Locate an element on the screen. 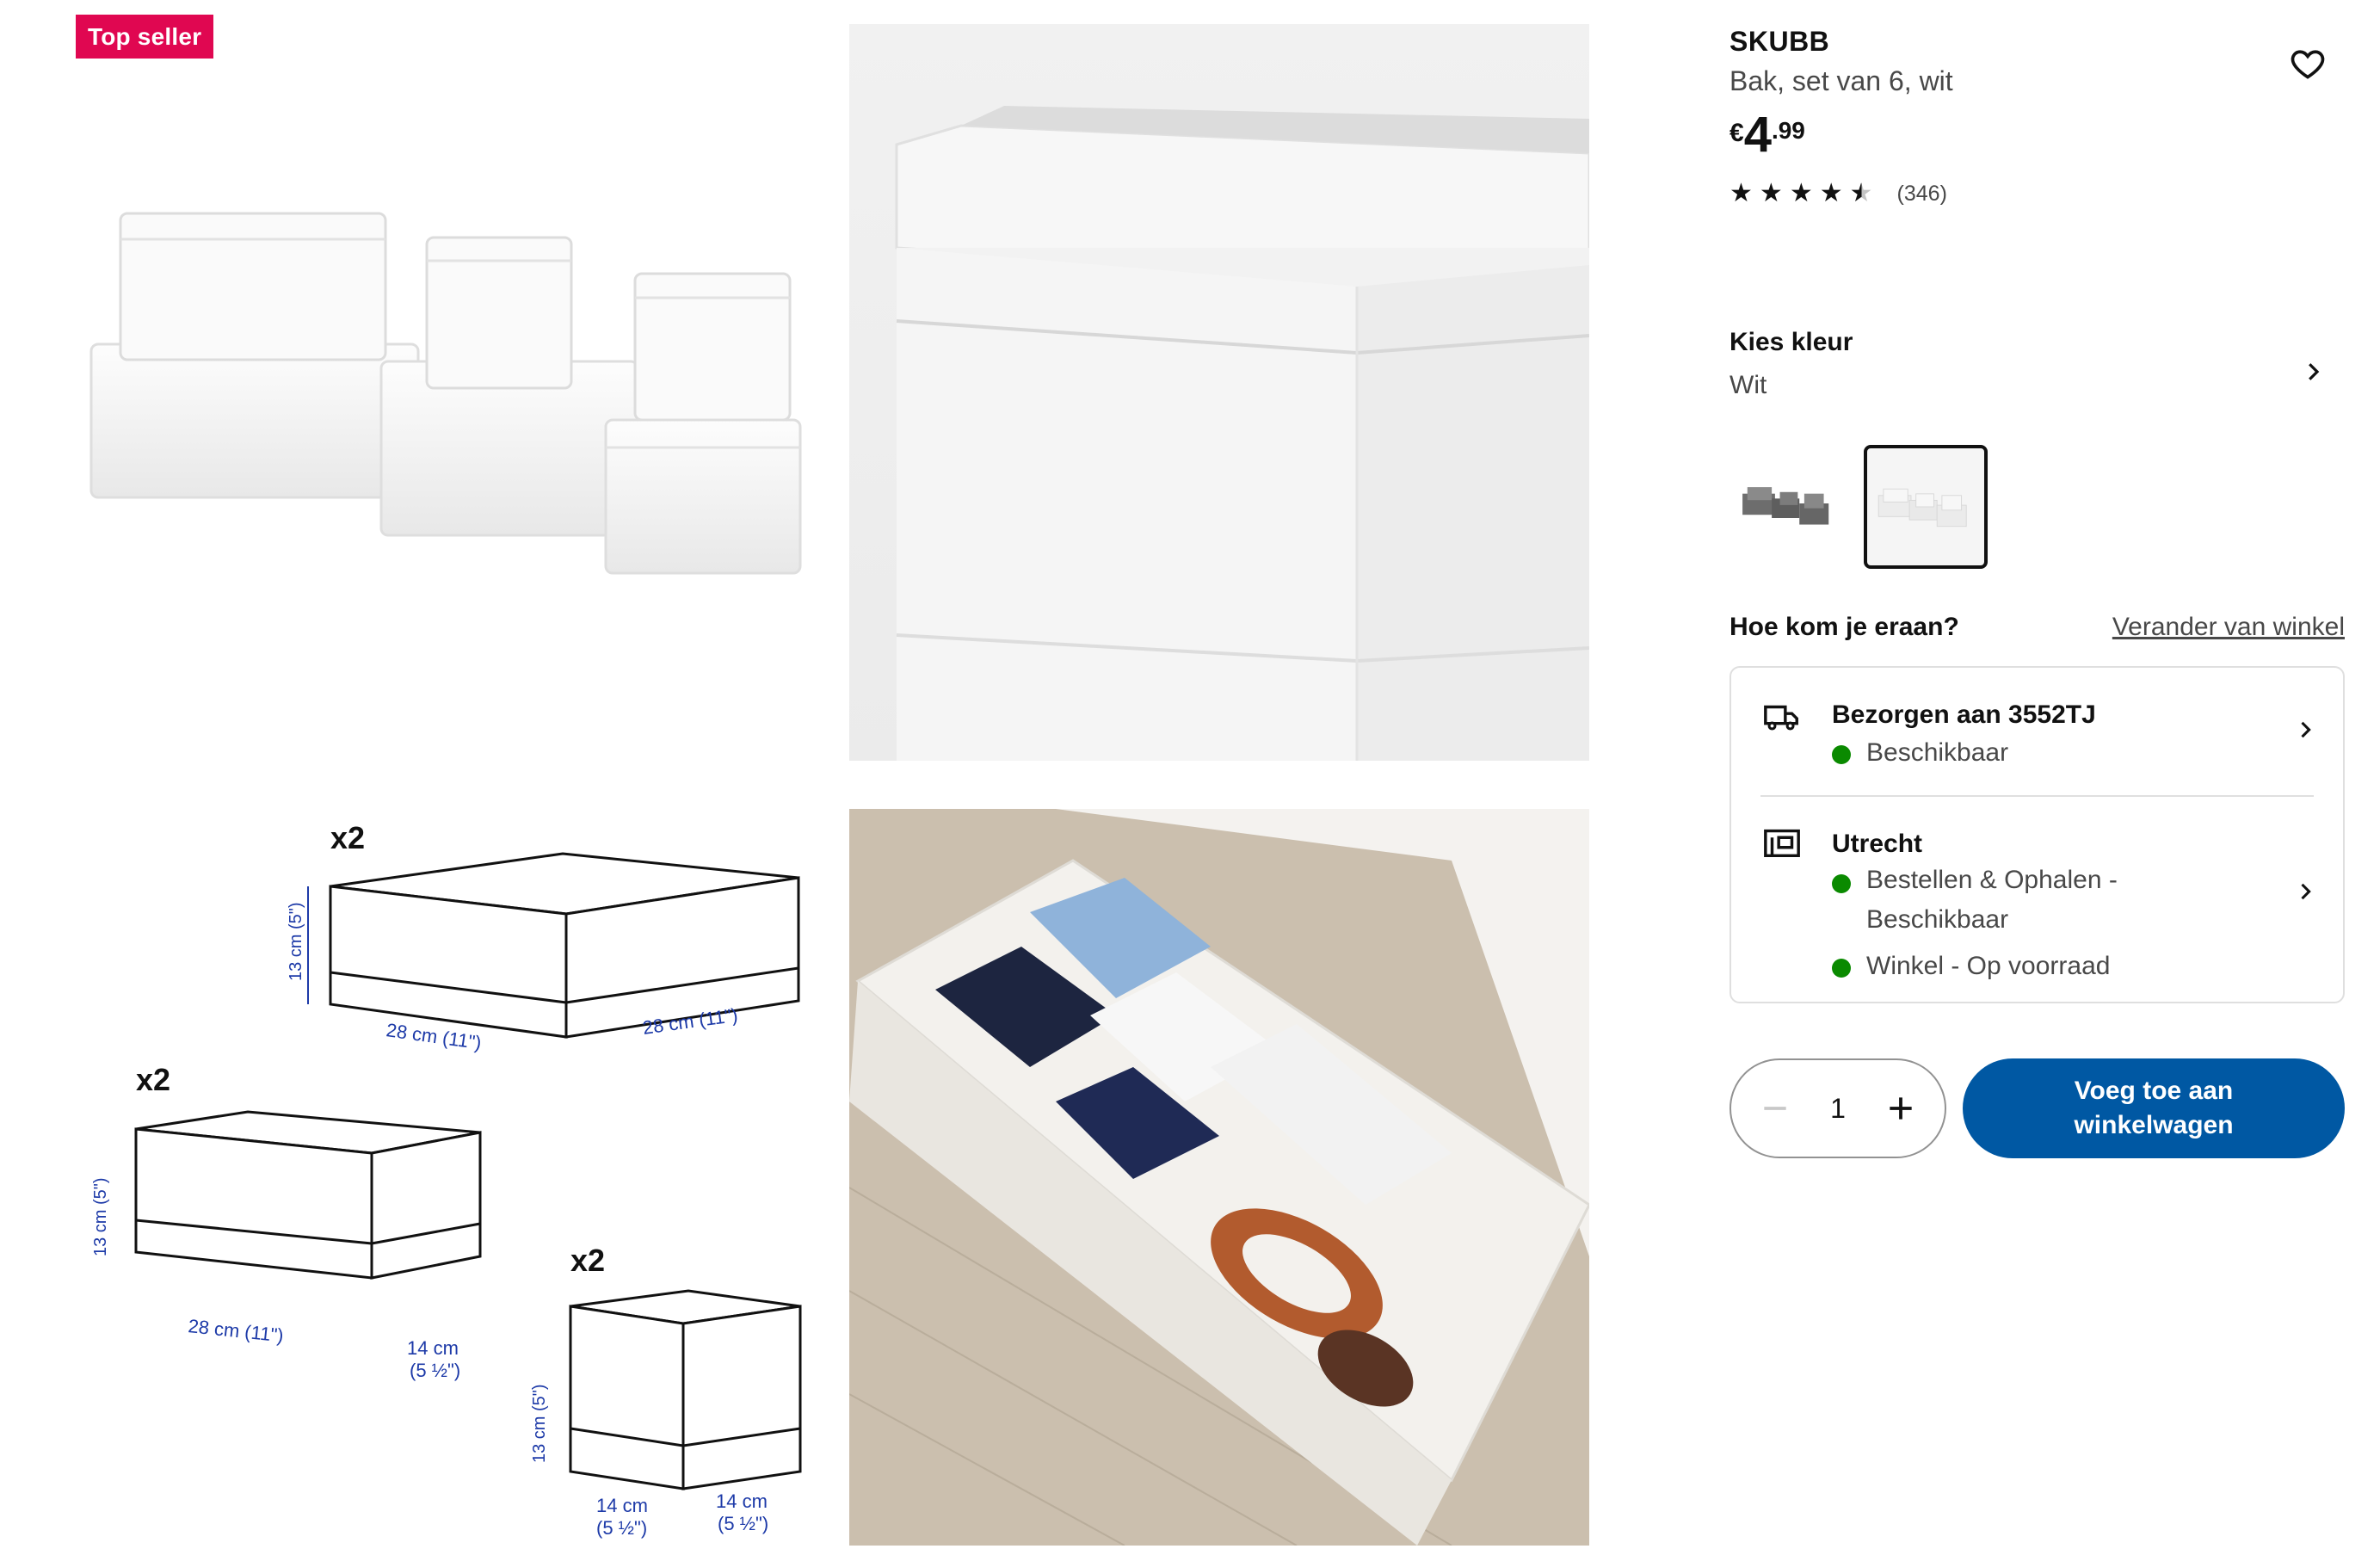 This screenshot has height=1555, width=2380. color-swatch-grey is located at coordinates (1792, 507).